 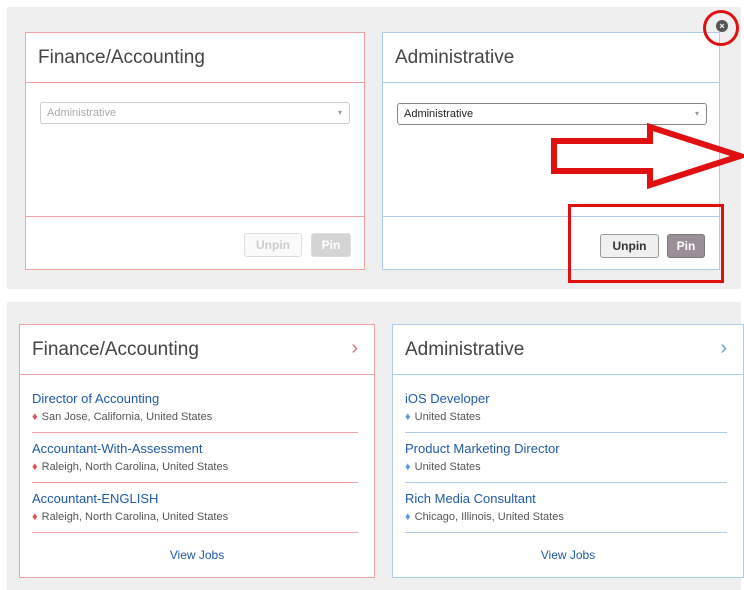 I want to click on annotation-circle: ×, so click(x=721, y=28).